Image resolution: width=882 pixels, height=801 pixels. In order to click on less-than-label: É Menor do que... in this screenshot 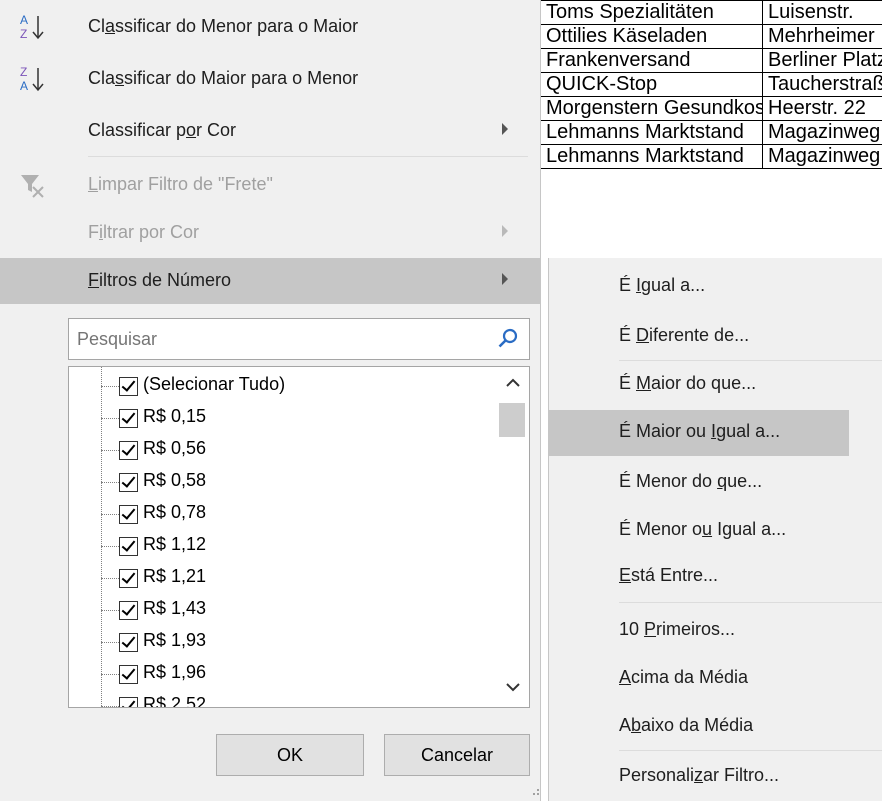, I will do `click(691, 481)`.